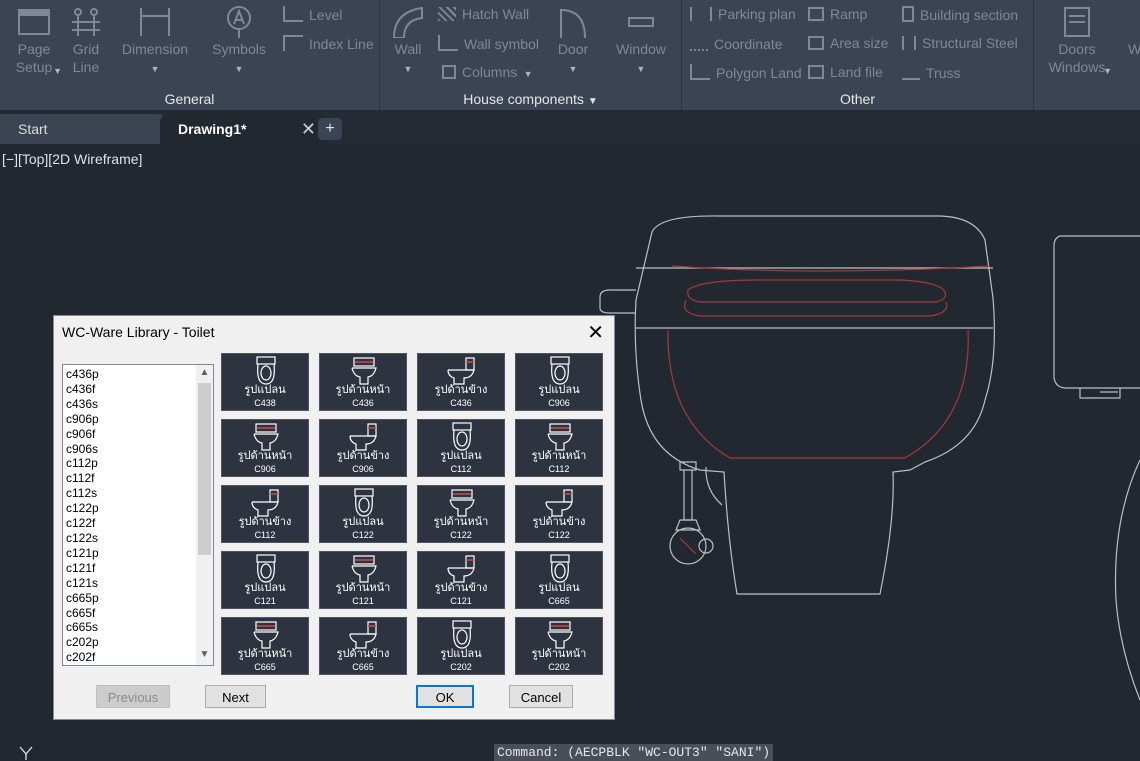 Image resolution: width=1140 pixels, height=761 pixels. Describe the element at coordinates (641, 41) in the screenshot. I see `window-button: Window ▼` at that location.